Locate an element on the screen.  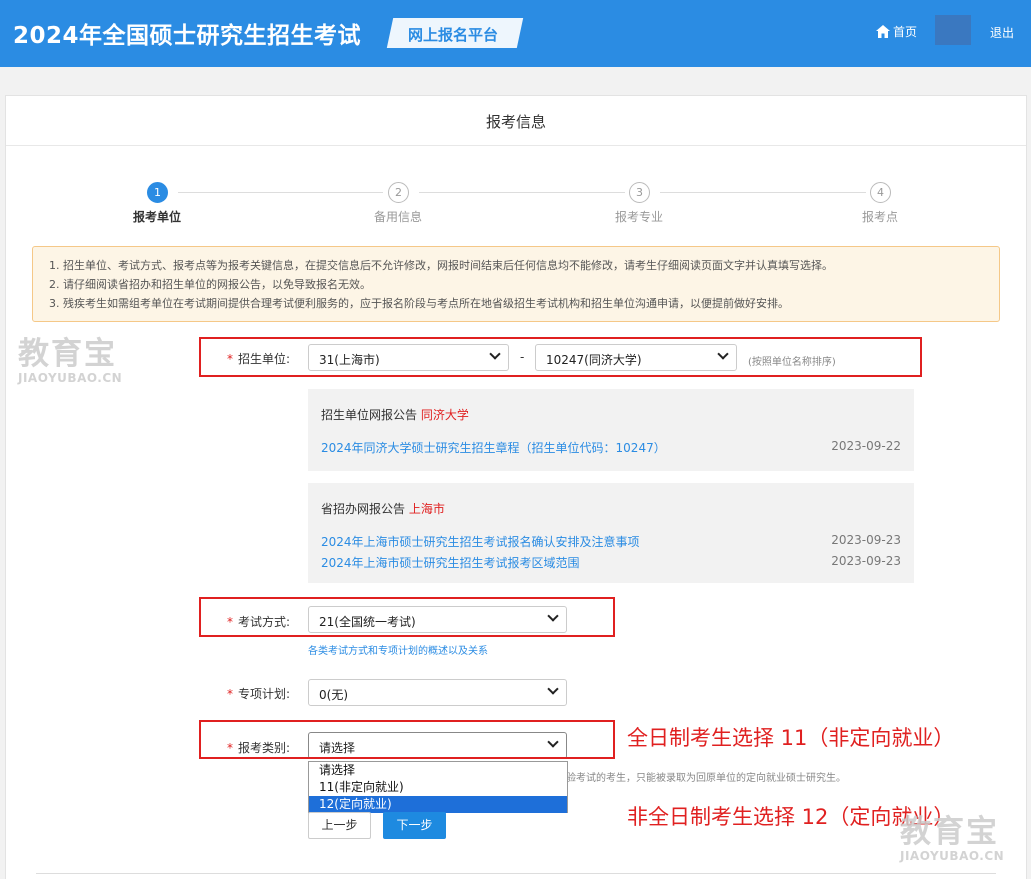
step-2-label: 备用信息 is located at coordinates (398, 217).